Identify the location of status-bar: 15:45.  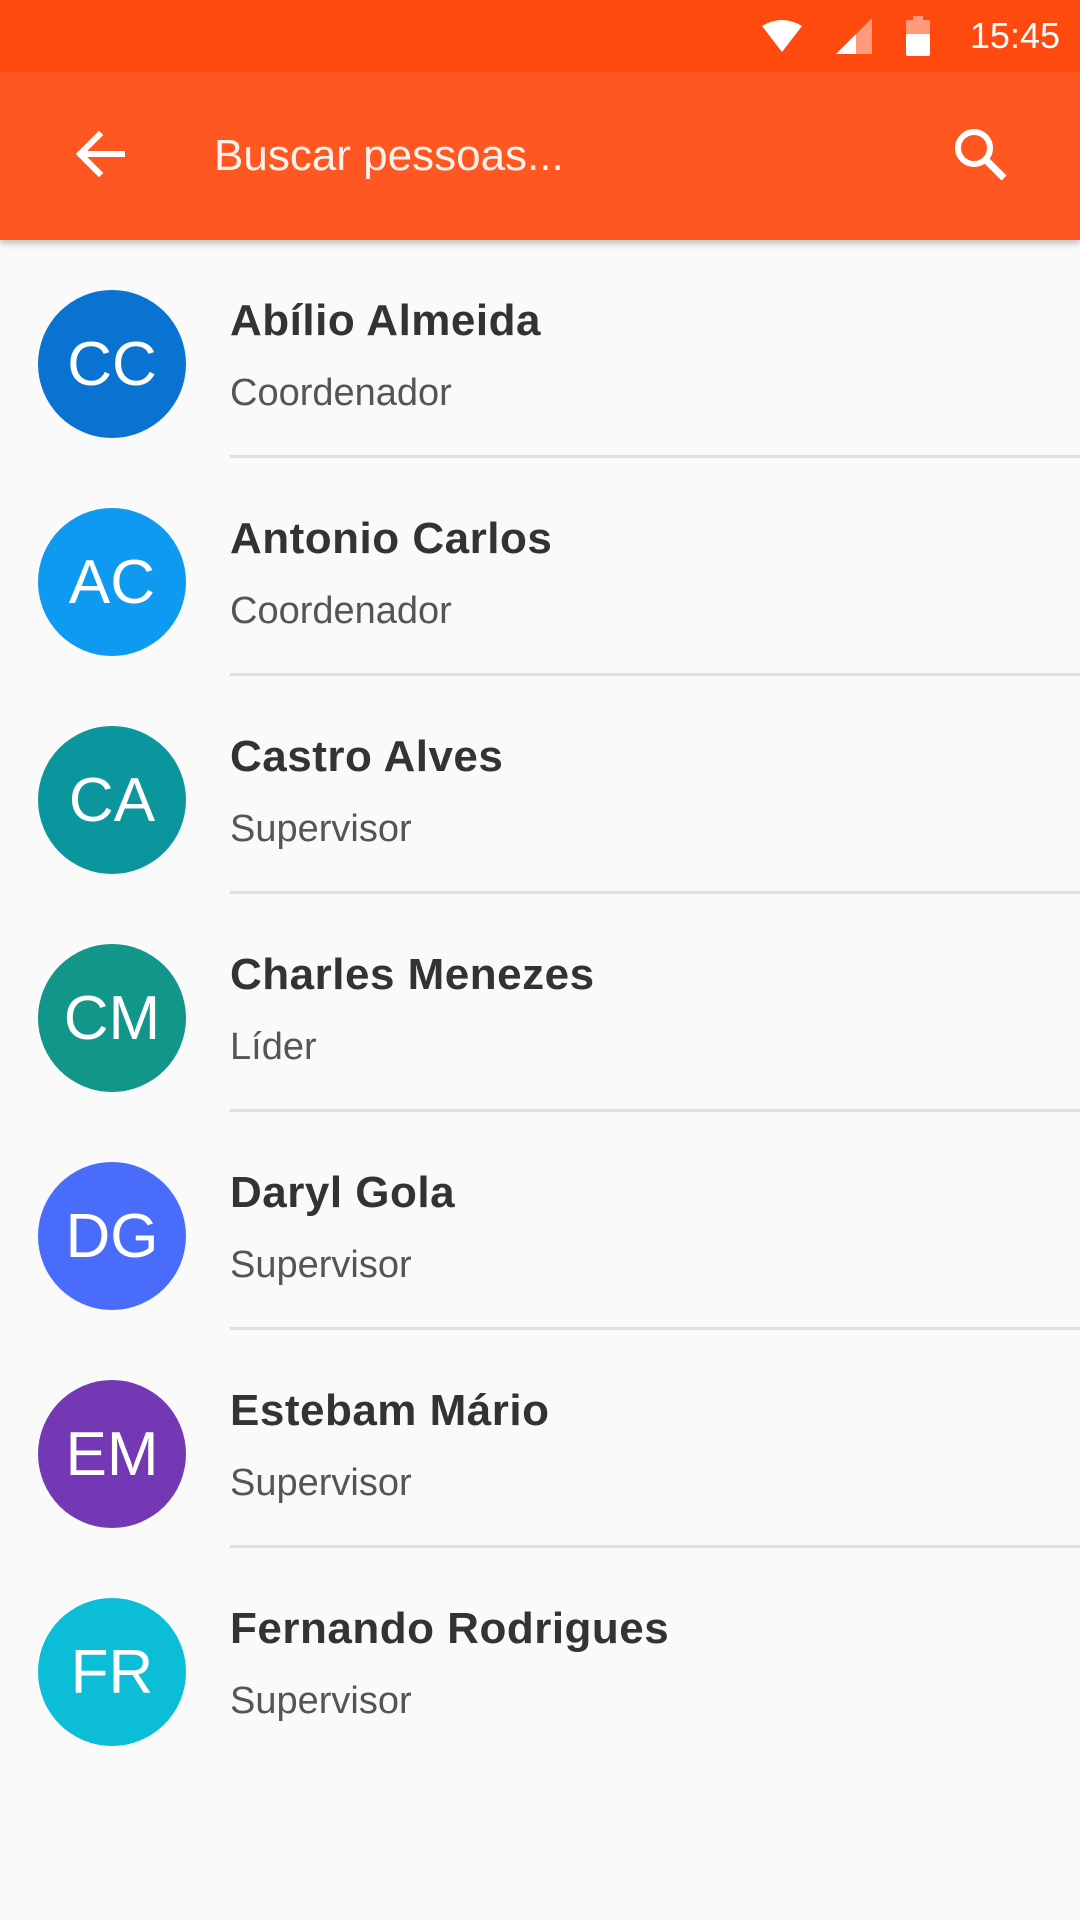
(540, 36).